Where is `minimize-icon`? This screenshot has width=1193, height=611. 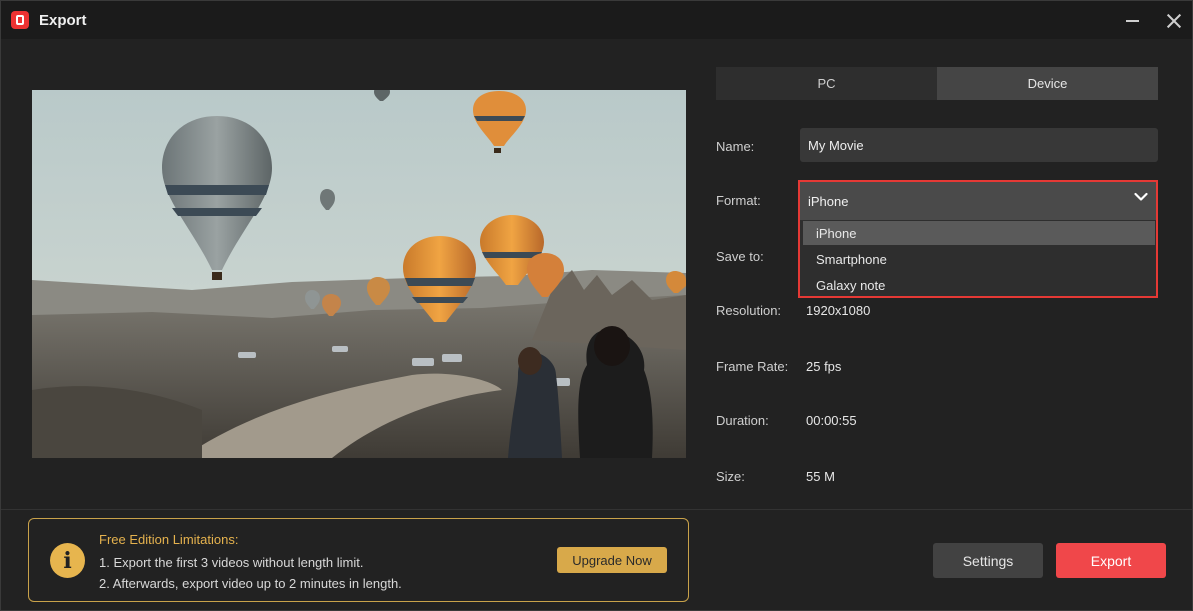 minimize-icon is located at coordinates (1132, 21).